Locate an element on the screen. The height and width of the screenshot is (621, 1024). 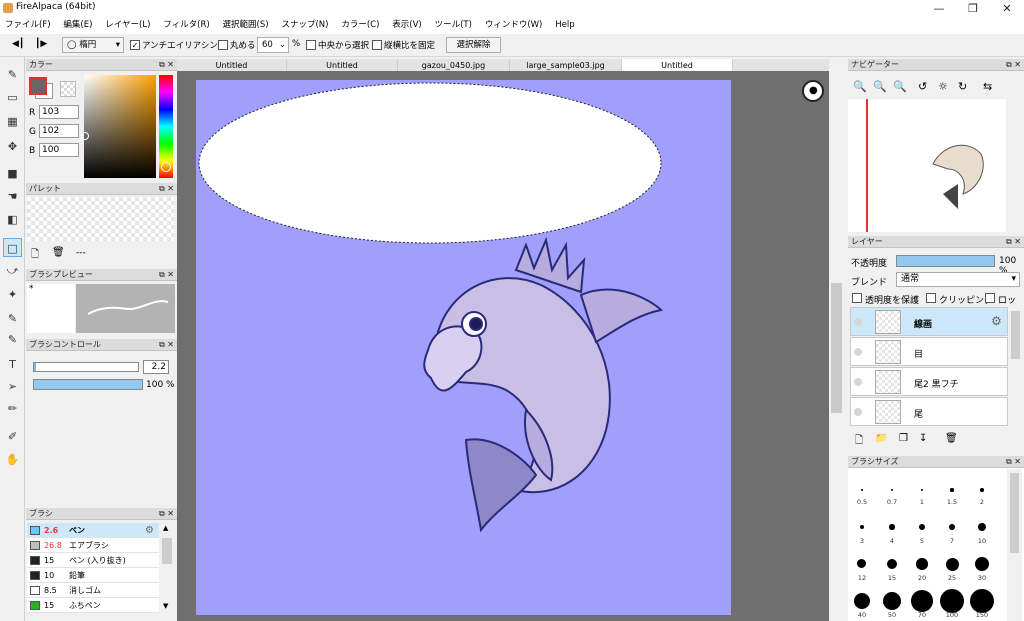
brush-list-item: 2.6 ペン ⚙ is located at coordinates (93, 530).